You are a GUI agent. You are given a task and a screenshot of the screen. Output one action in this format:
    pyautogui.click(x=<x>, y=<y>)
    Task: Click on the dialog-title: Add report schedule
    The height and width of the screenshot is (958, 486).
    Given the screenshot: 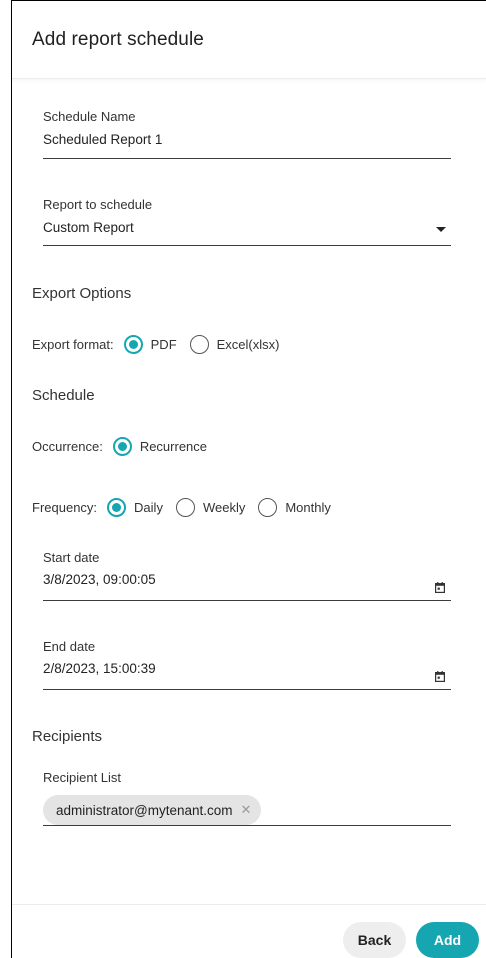 What is the action you would take?
    pyautogui.click(x=118, y=39)
    